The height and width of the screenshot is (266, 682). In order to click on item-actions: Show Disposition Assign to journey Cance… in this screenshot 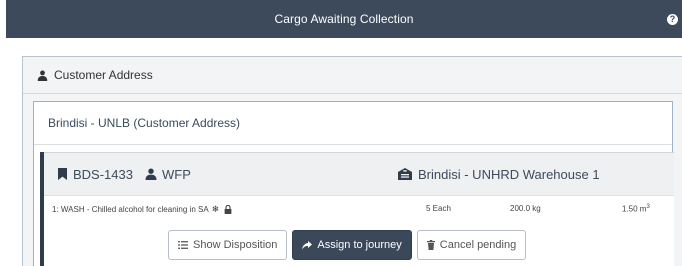, I will do `click(349, 245)`.